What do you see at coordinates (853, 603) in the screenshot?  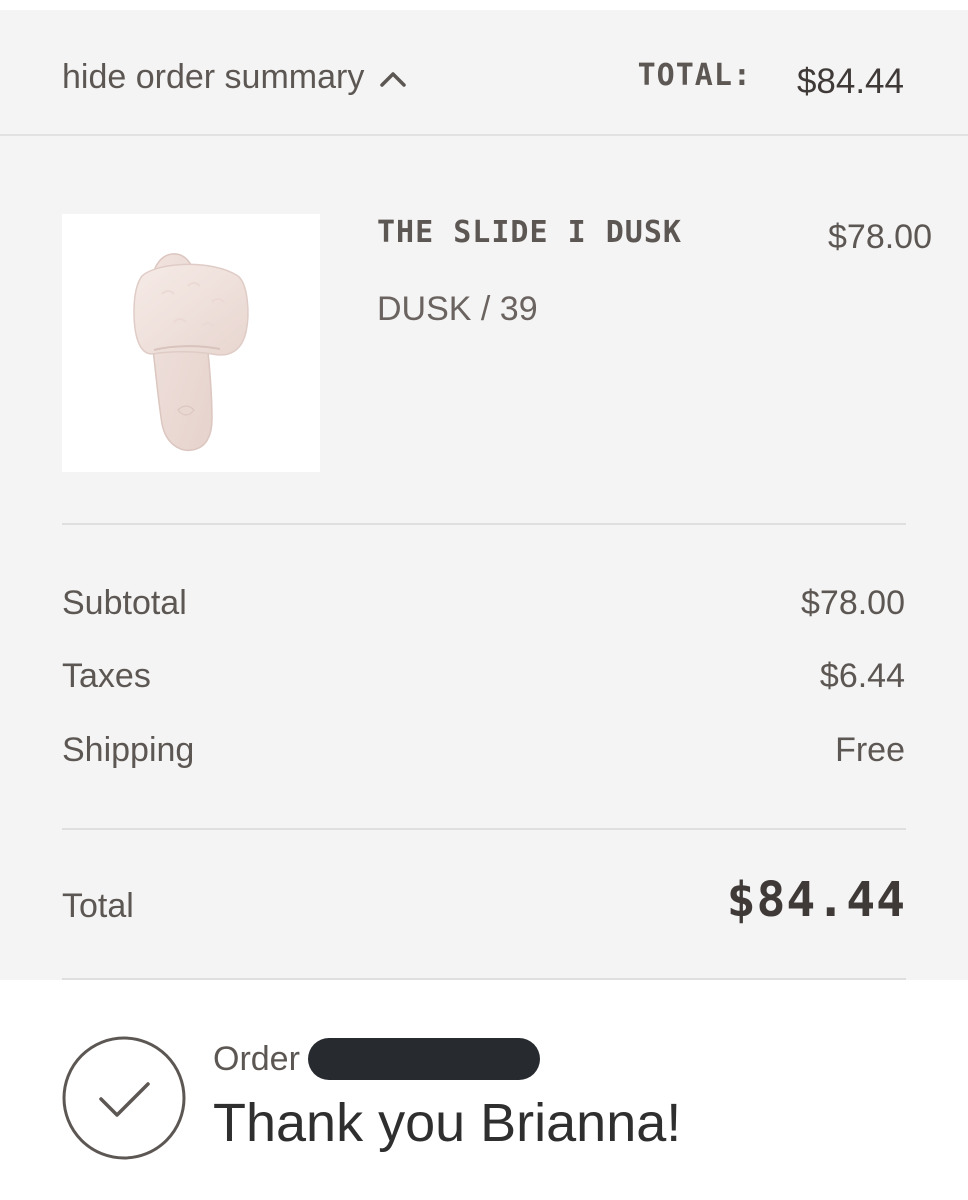 I see `subtotal-value: $78.00` at bounding box center [853, 603].